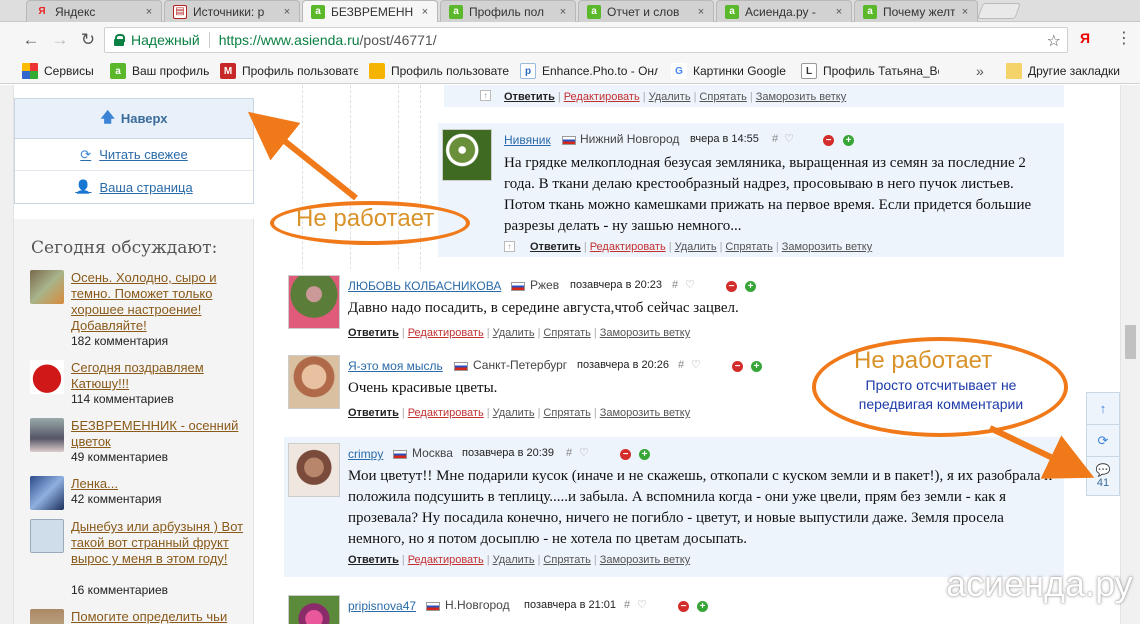  Describe the element at coordinates (1103, 409) in the screenshot. I see `scroll-up-icon: ↑` at that location.